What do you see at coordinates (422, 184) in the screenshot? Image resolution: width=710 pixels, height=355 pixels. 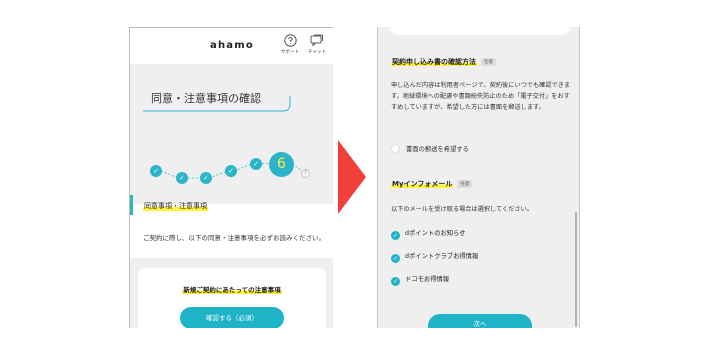 I see `my-info-title: Myインフォメール` at bounding box center [422, 184].